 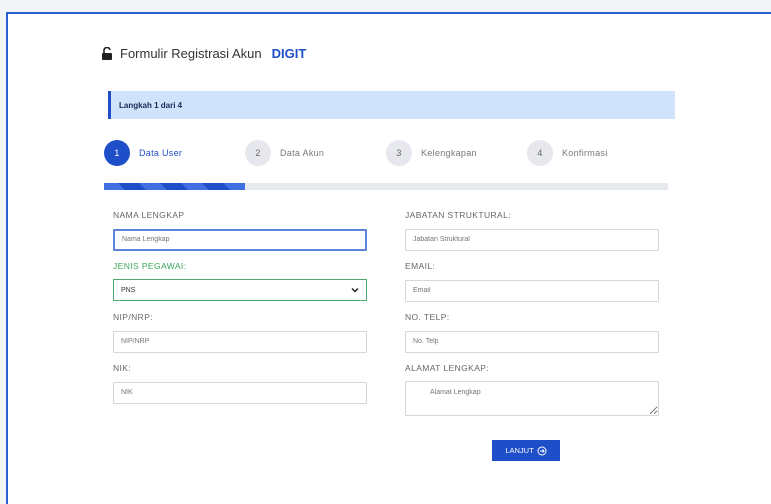 I want to click on field-nama-lengkap: NAMA LENGKAP, so click(x=240, y=230).